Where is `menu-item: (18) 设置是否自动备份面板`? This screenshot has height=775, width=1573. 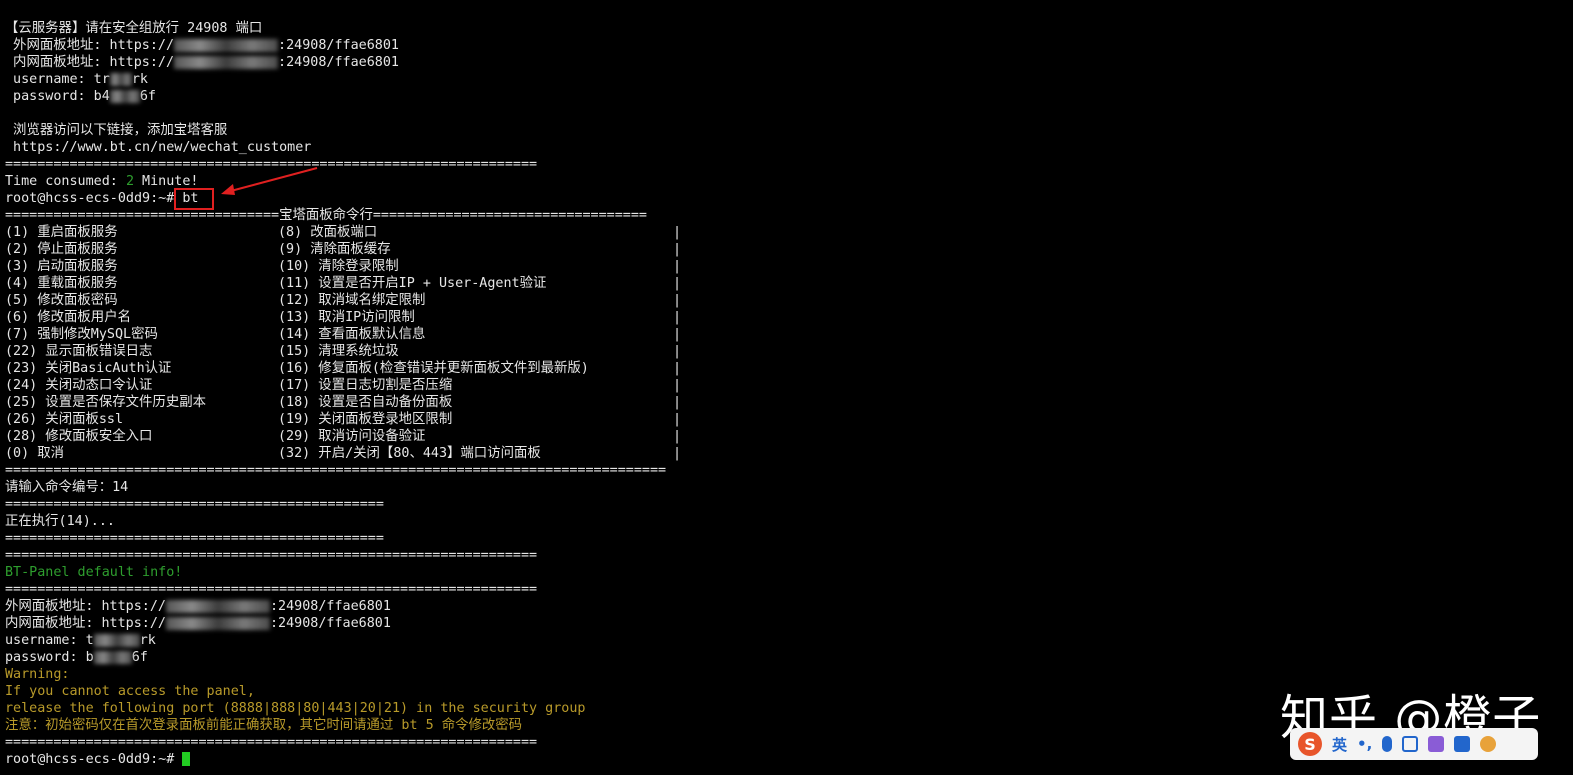
menu-item: (18) 设置是否自动备份面板 is located at coordinates (365, 402).